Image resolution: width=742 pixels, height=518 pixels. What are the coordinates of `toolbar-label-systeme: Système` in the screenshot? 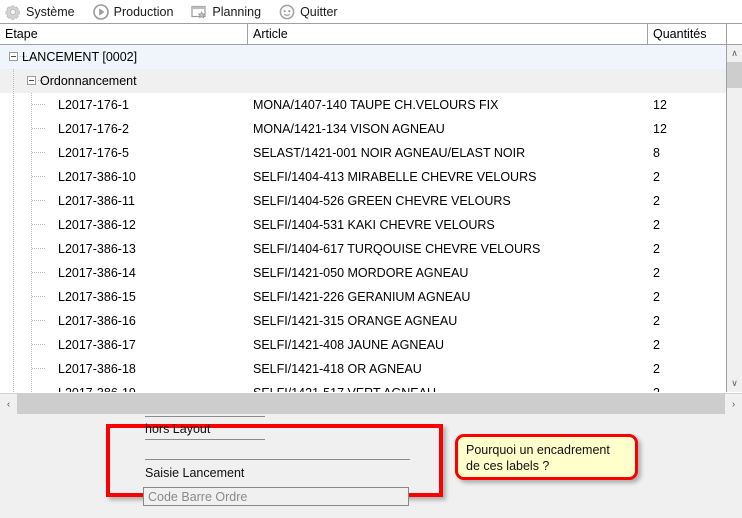 It's located at (50, 11).